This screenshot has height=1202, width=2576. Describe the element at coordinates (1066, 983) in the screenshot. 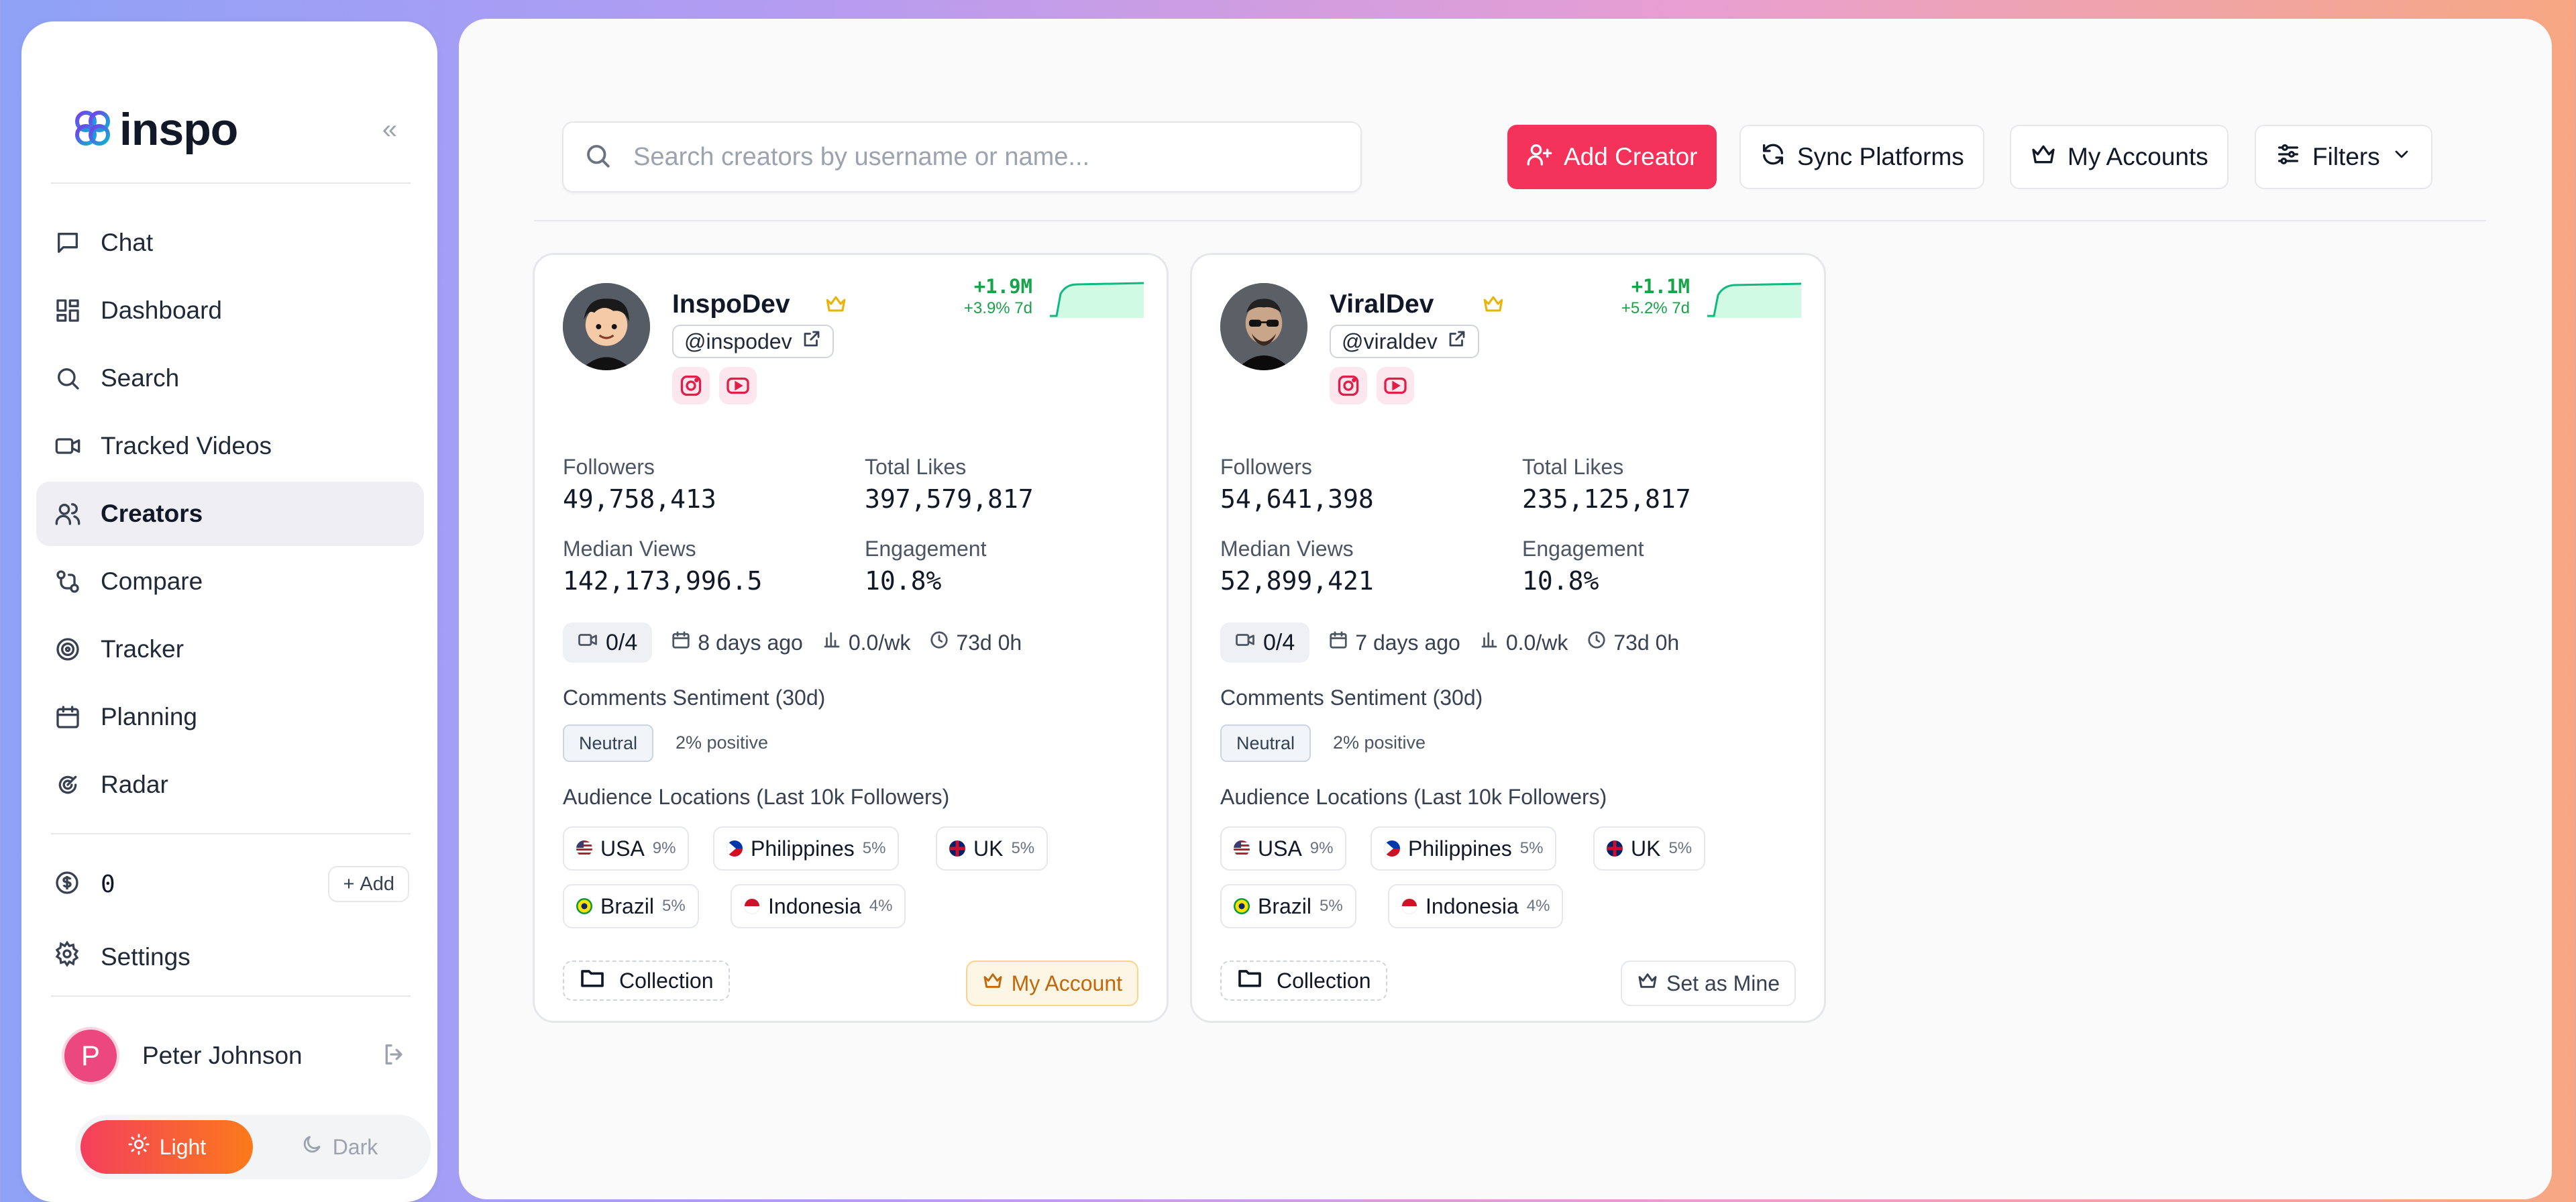

I see `my-account-label: My Account` at that location.